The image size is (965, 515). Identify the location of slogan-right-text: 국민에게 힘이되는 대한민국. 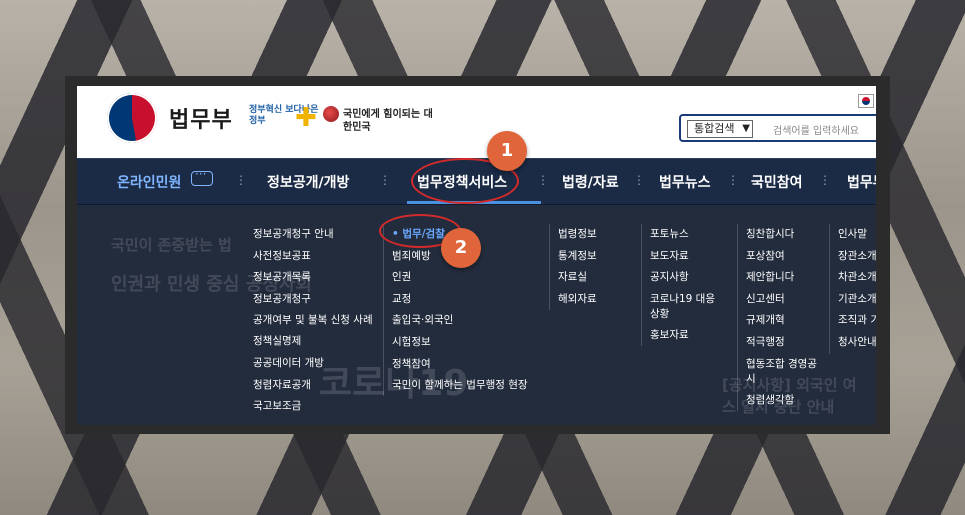
(388, 121).